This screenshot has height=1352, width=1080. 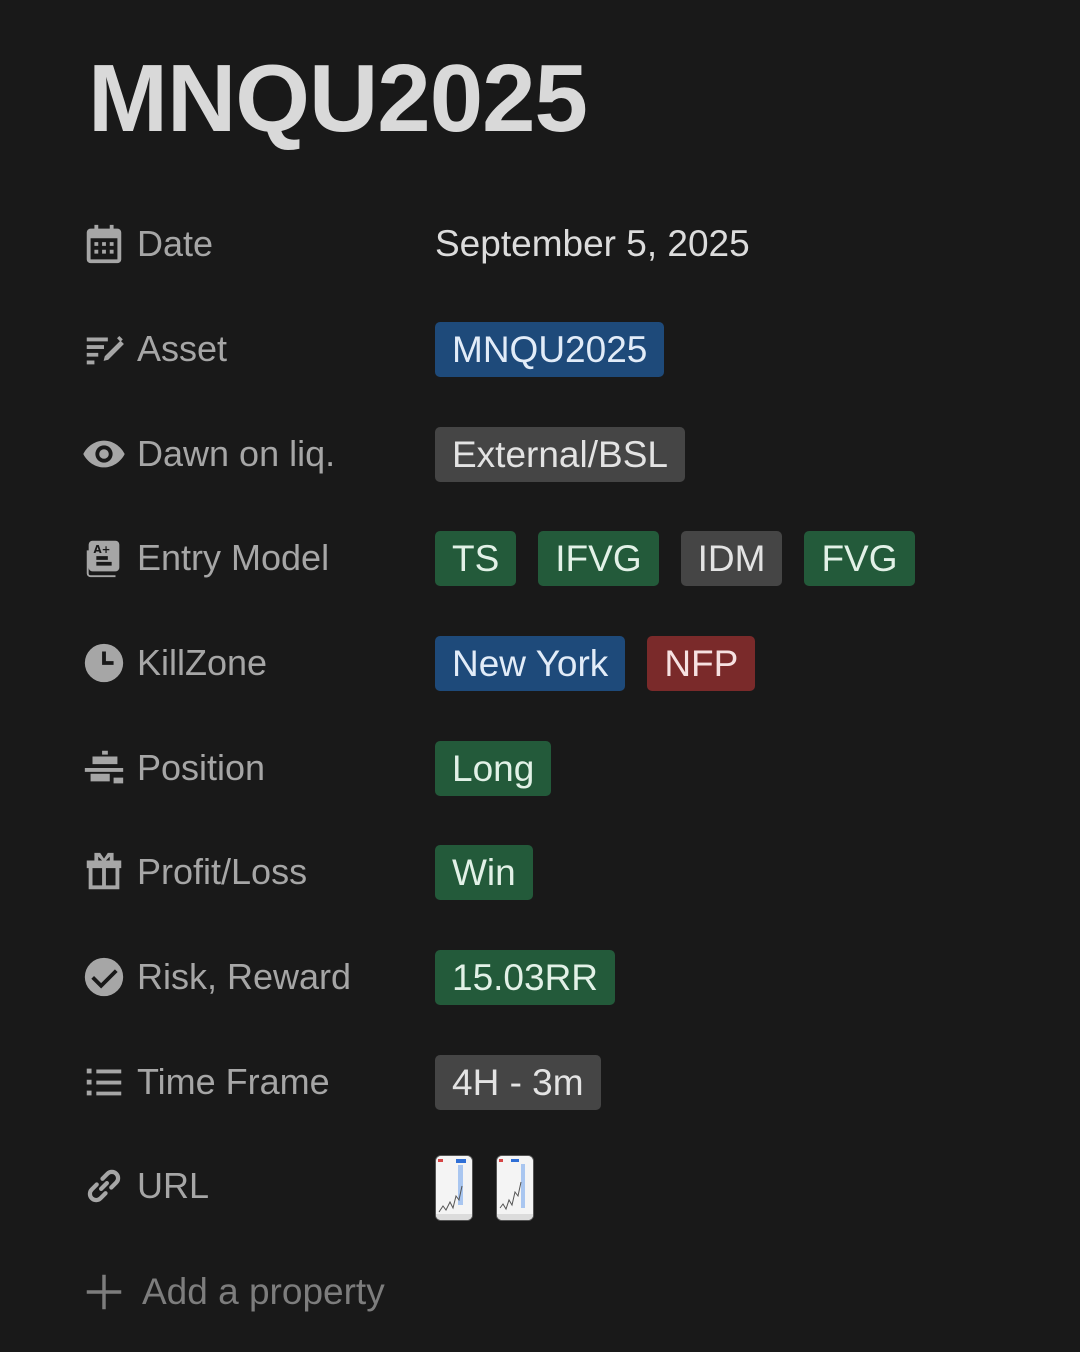 What do you see at coordinates (476, 558) in the screenshot?
I see `entry-model-tag: TS` at bounding box center [476, 558].